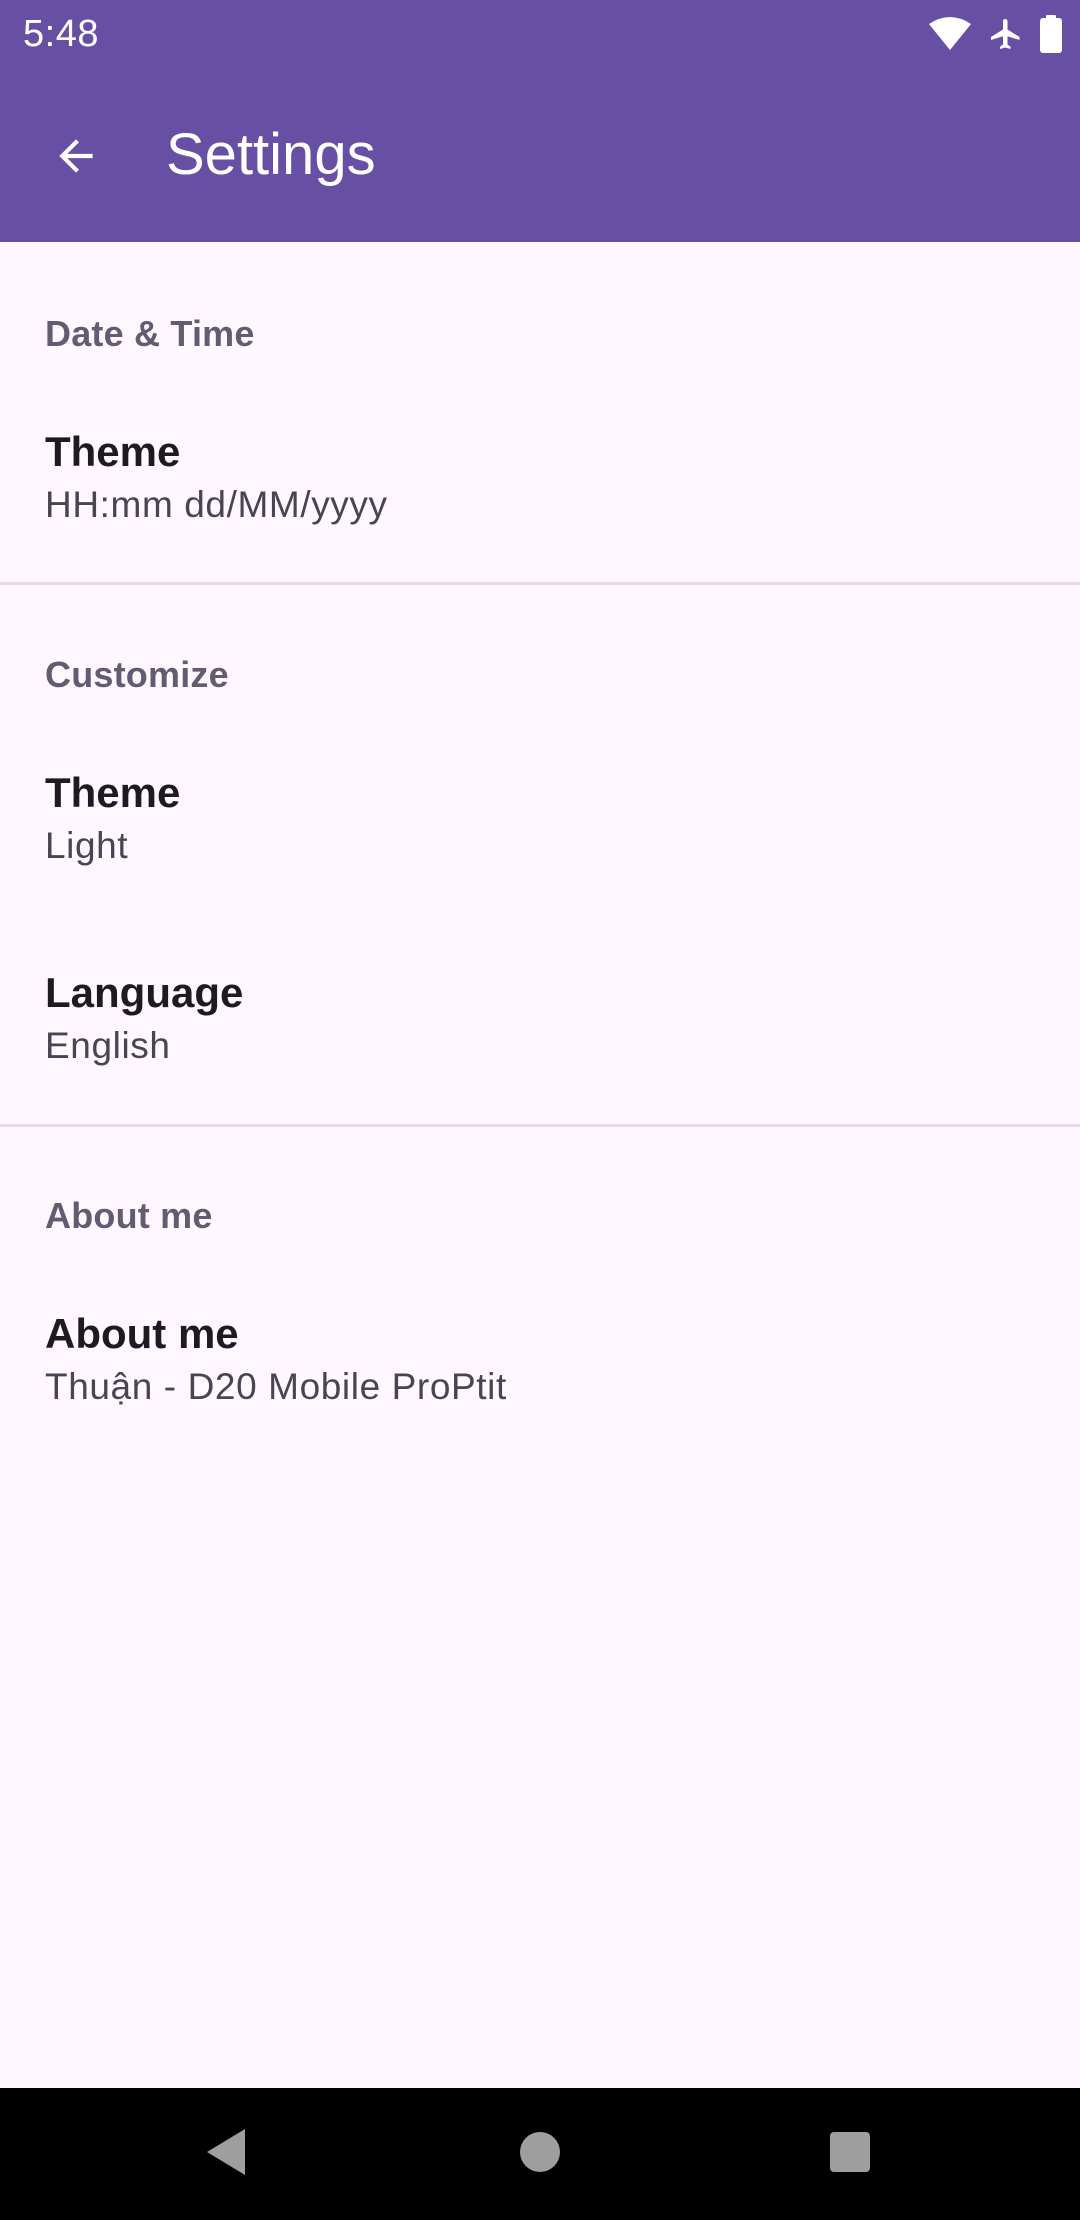 The width and height of the screenshot is (1080, 2220). I want to click on airplane-mode-icon, so click(1006, 34).